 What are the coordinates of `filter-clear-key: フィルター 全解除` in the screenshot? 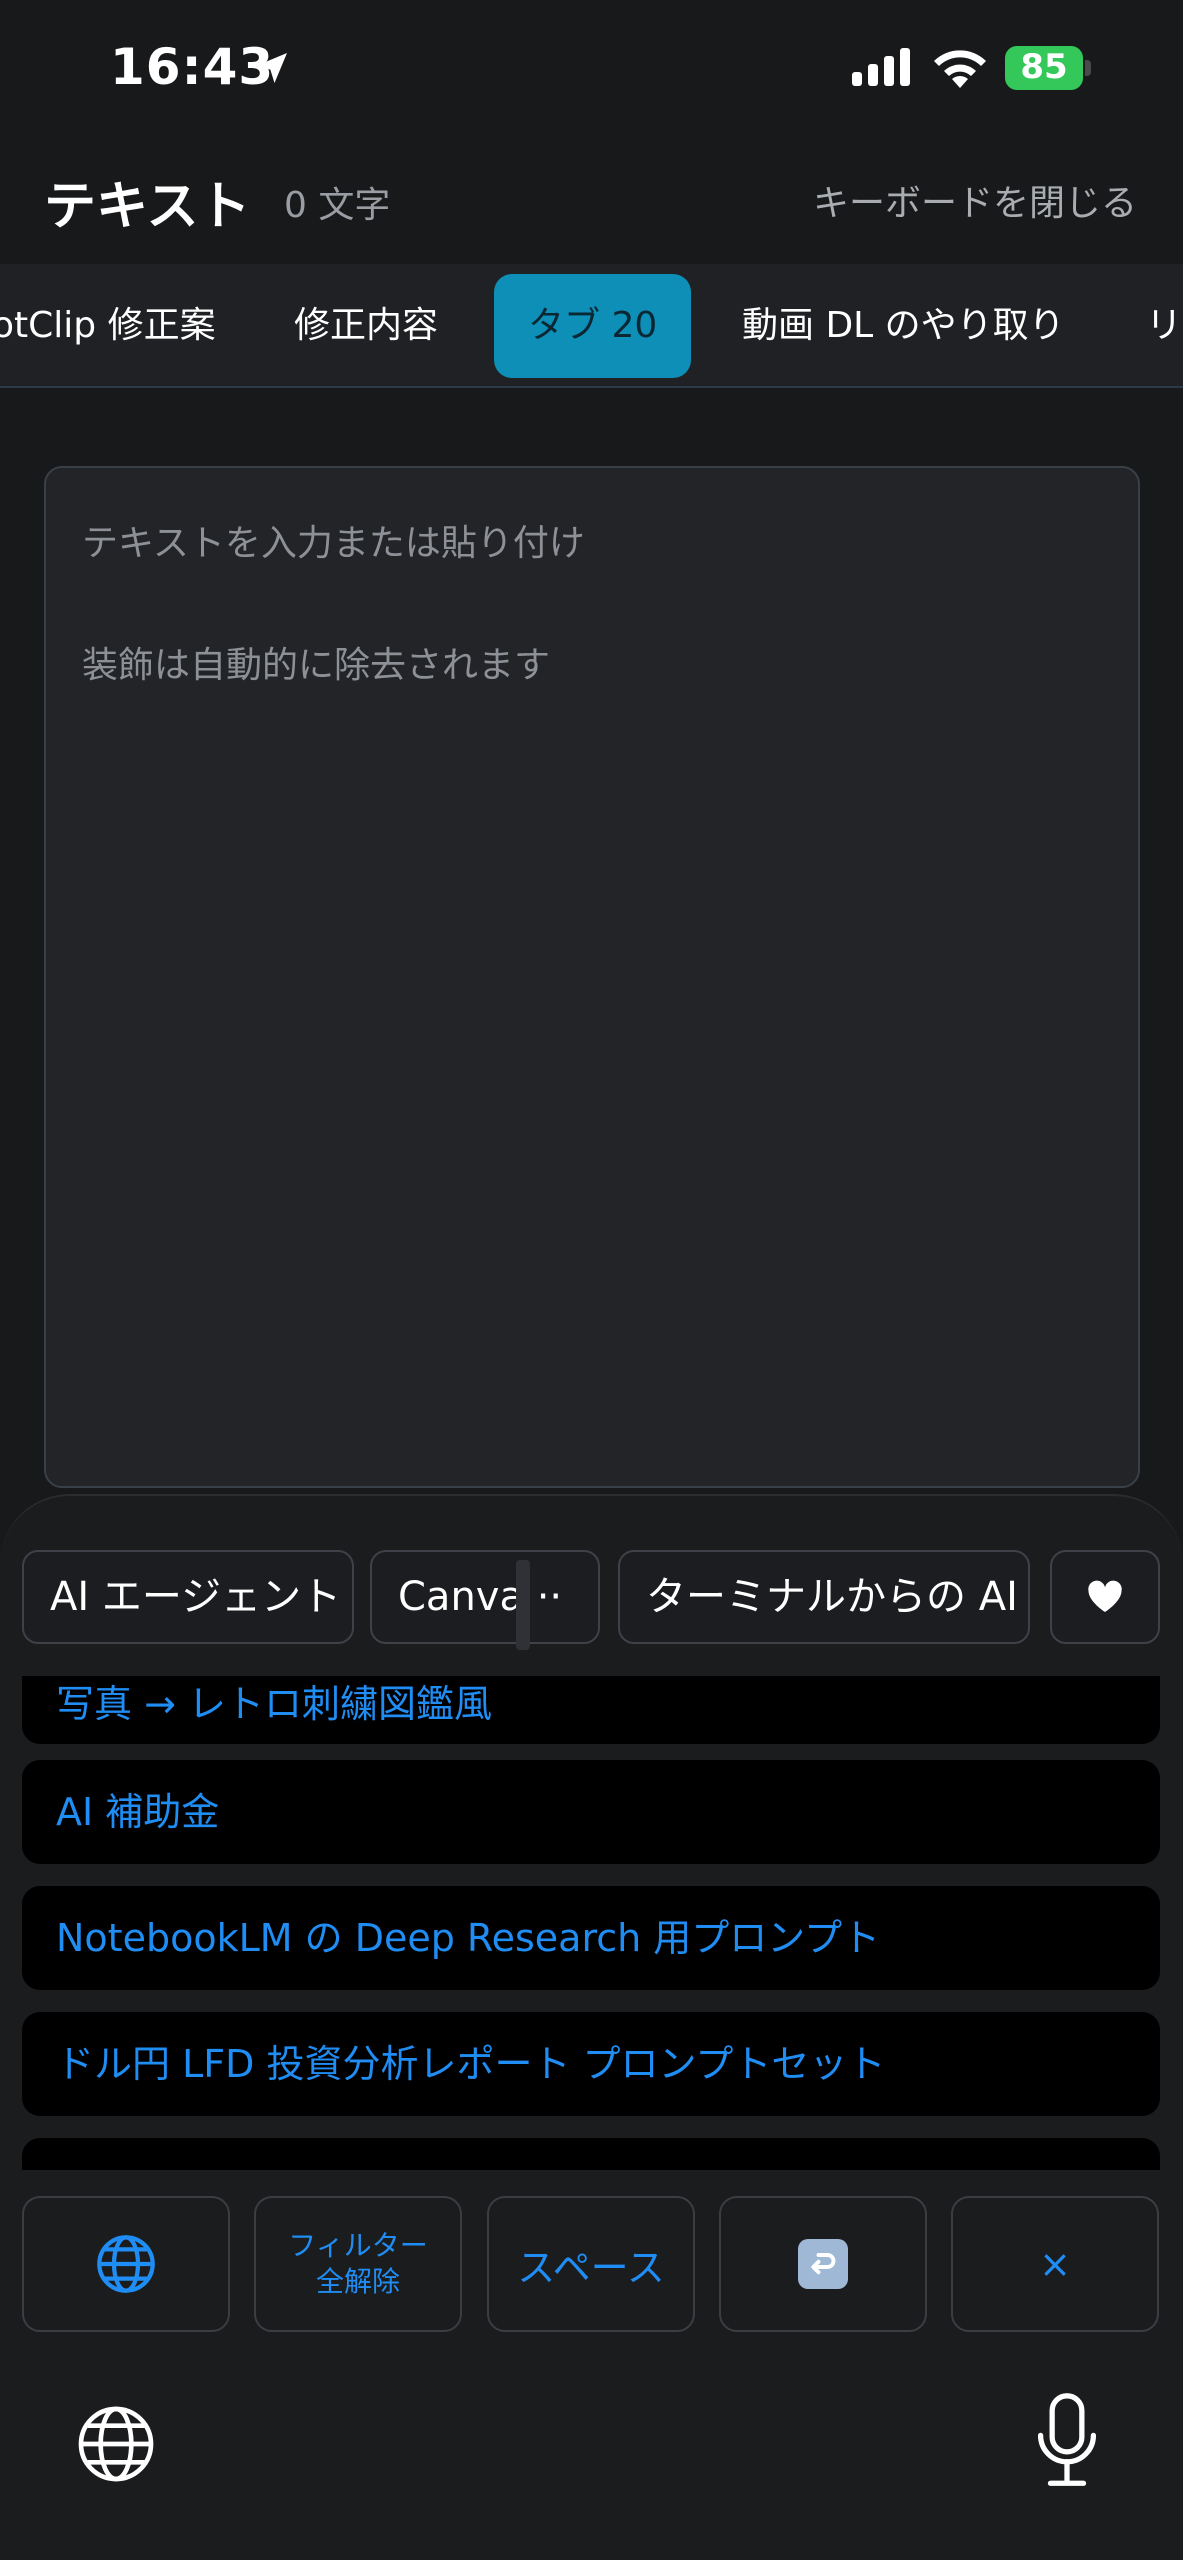 It's located at (358, 2264).